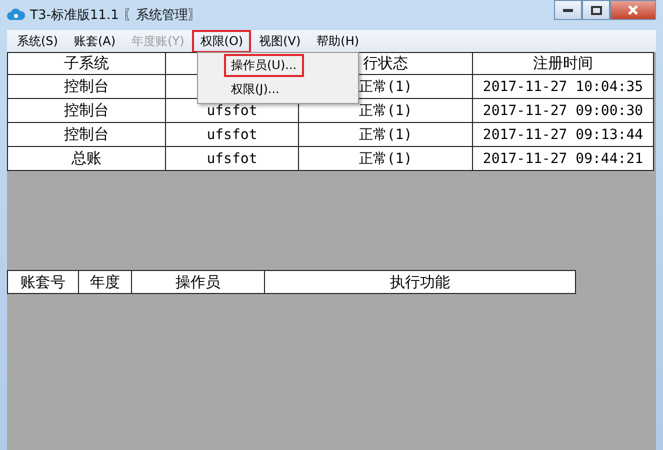 The image size is (663, 450). What do you see at coordinates (563, 63) in the screenshot?
I see `column-header: 注册时间` at bounding box center [563, 63].